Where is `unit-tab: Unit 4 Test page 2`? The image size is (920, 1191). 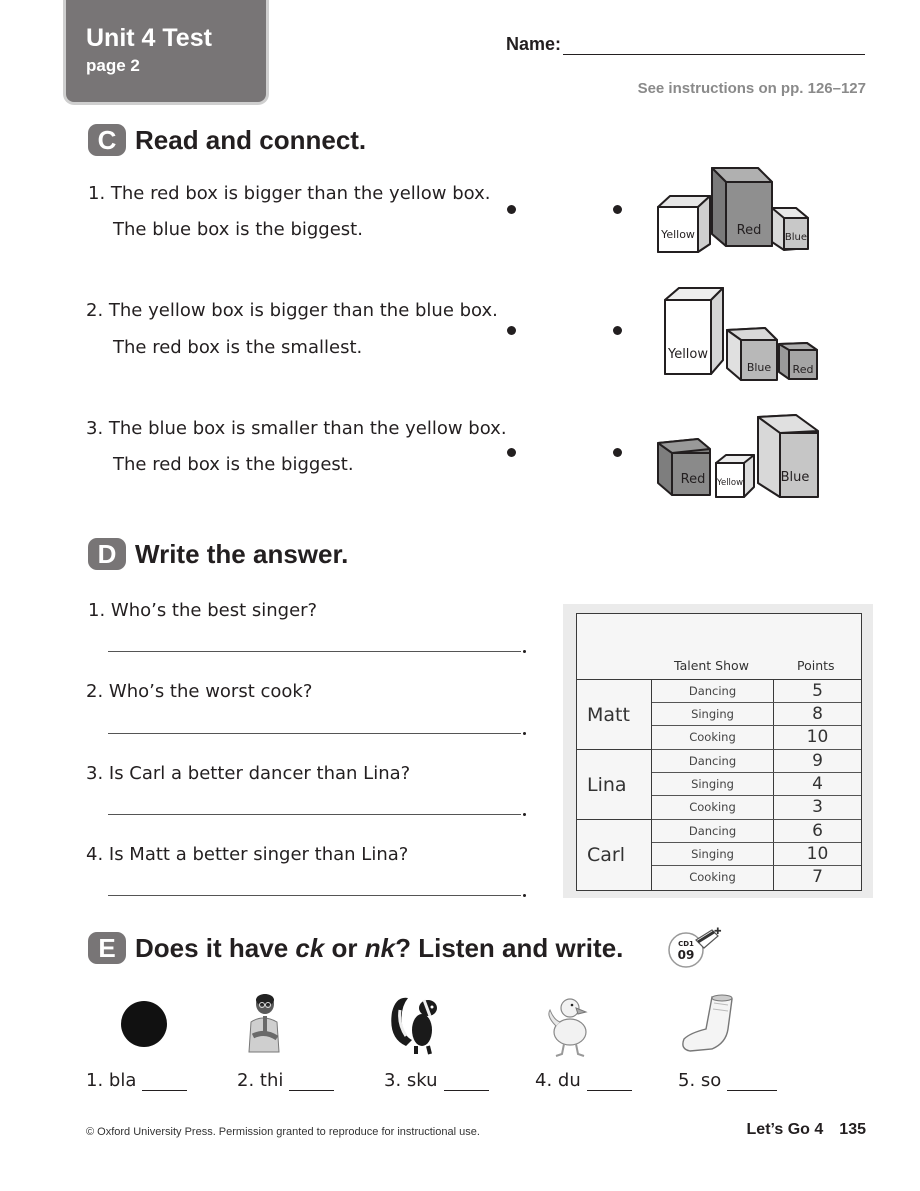 unit-tab: Unit 4 Test page 2 is located at coordinates (166, 51).